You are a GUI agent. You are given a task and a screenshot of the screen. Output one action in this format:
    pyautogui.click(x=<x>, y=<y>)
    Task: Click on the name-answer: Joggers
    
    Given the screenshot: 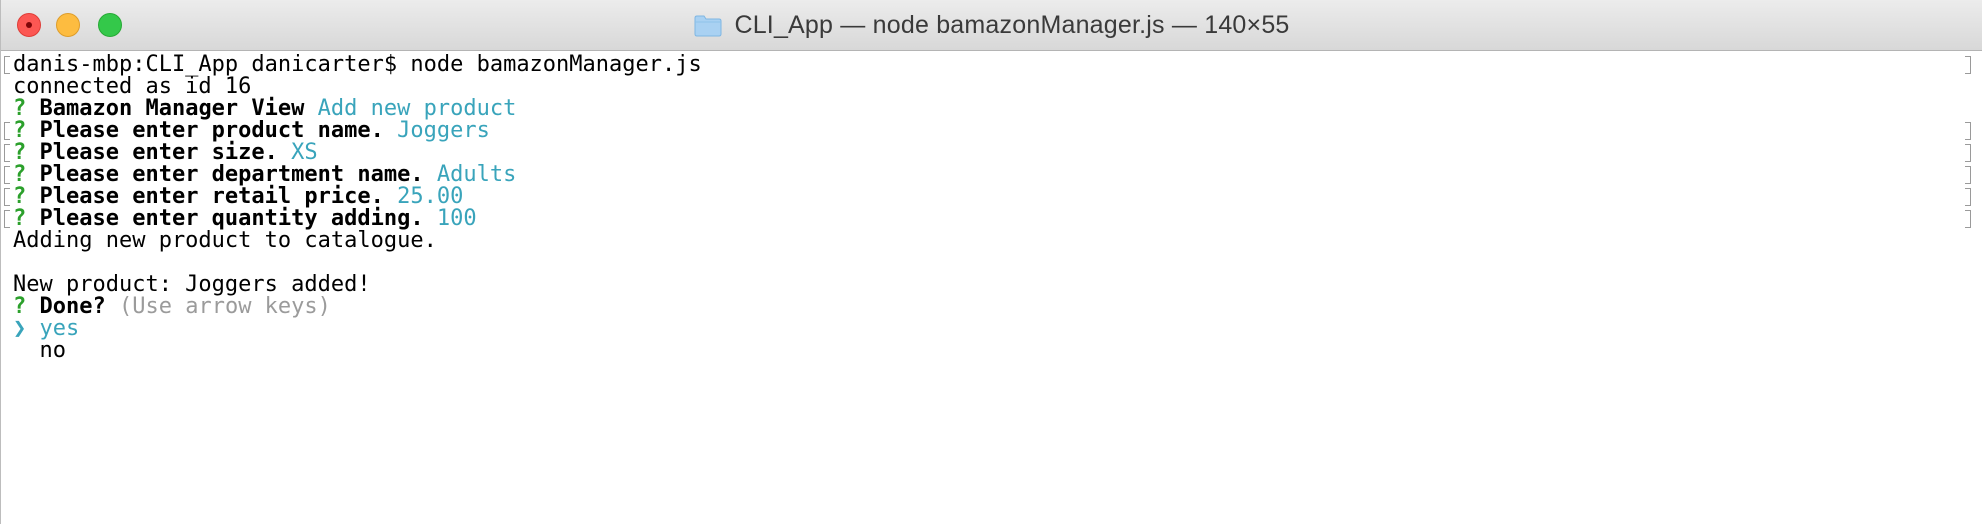 What is the action you would take?
    pyautogui.click(x=443, y=130)
    